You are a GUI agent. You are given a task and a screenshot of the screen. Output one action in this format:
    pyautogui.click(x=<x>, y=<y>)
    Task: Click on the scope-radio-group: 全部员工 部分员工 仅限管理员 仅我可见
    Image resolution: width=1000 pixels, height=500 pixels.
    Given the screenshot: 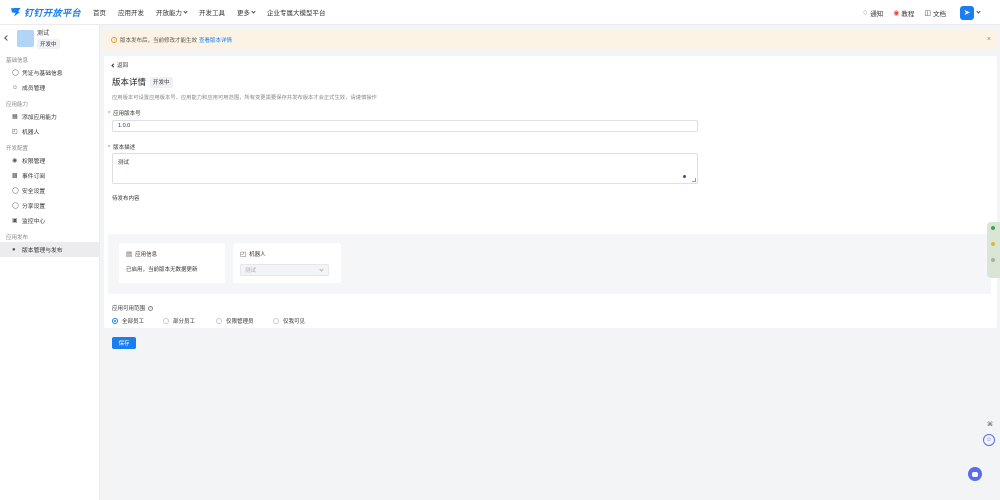 What is the action you would take?
    pyautogui.click(x=208, y=321)
    